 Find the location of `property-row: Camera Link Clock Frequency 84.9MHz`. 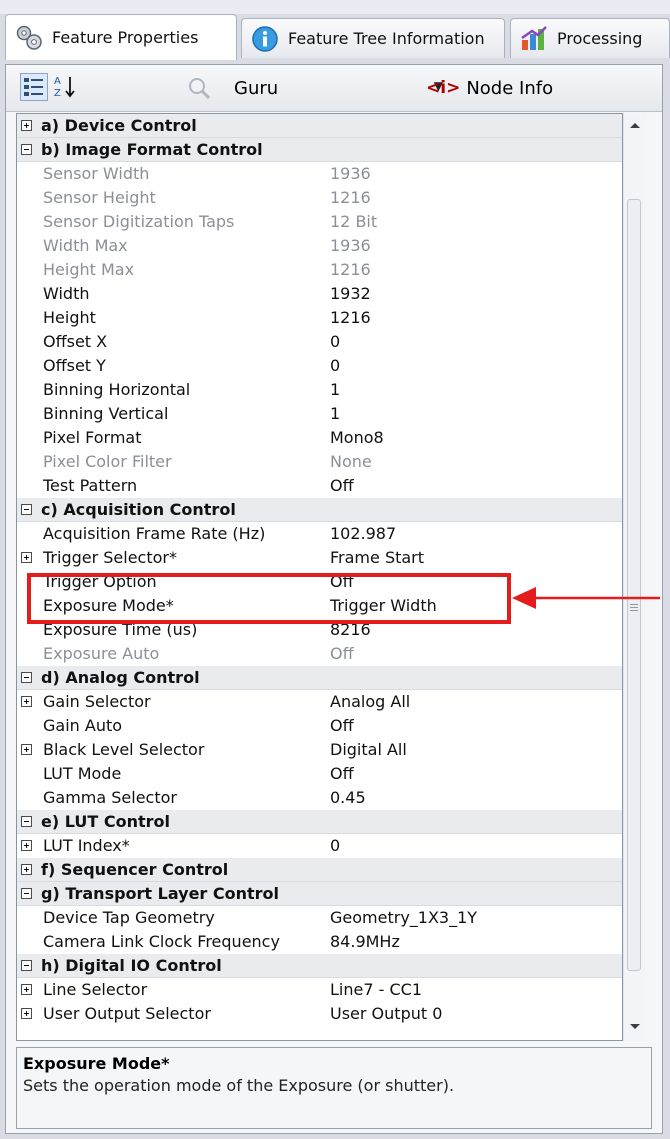

property-row: Camera Link Clock Frequency 84.9MHz is located at coordinates (319, 942).